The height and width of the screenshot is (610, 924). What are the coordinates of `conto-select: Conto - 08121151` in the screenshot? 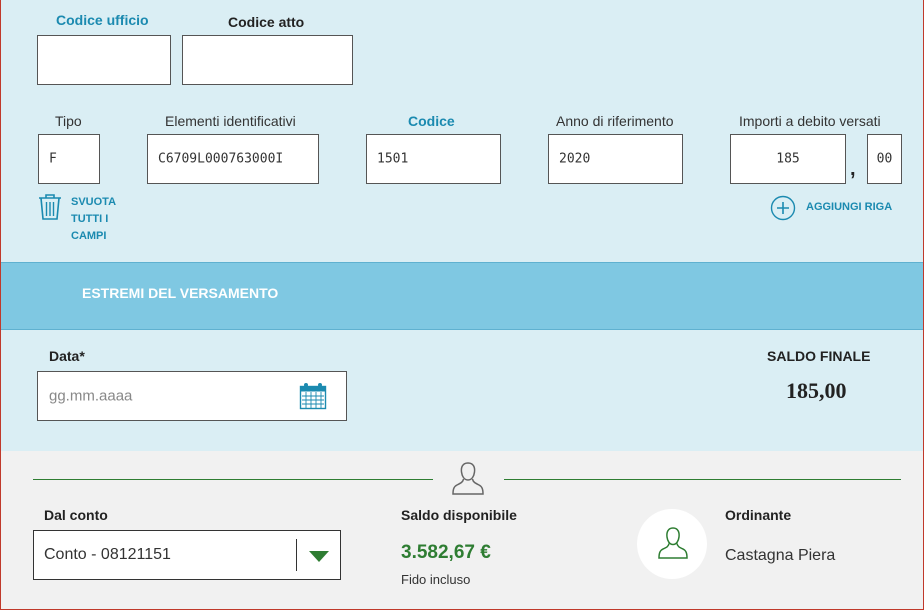 It's located at (187, 555).